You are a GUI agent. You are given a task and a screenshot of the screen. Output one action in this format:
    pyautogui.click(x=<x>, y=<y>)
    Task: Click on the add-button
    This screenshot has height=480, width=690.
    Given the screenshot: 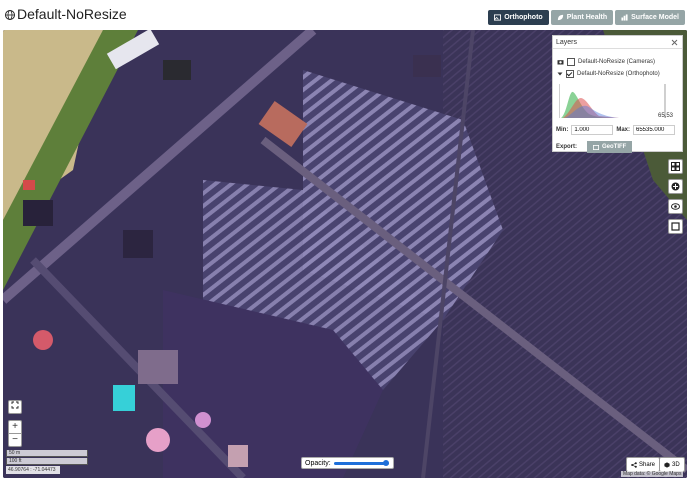 What is the action you would take?
    pyautogui.click(x=675, y=186)
    